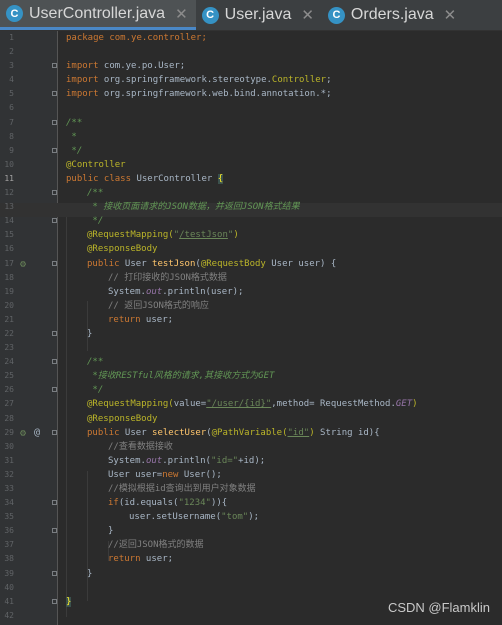 The width and height of the screenshot is (502, 625). Describe the element at coordinates (404, 404) in the screenshot. I see `code-token: GET` at that location.